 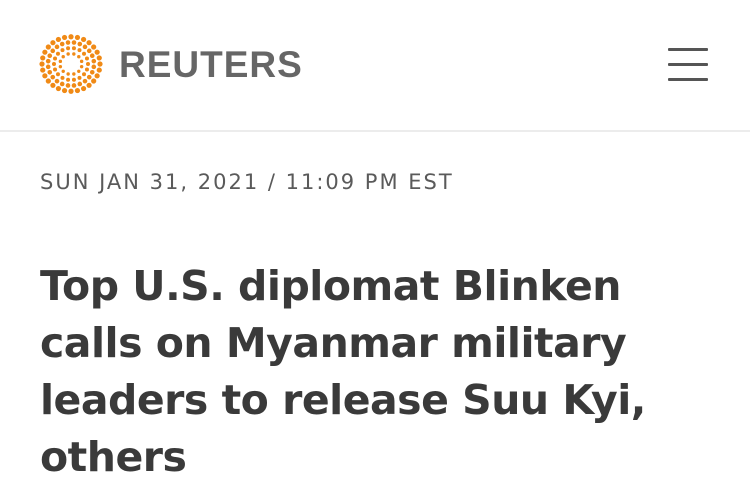 What do you see at coordinates (211, 64) in the screenshot?
I see `logo-wordmark: REUTERS` at bounding box center [211, 64].